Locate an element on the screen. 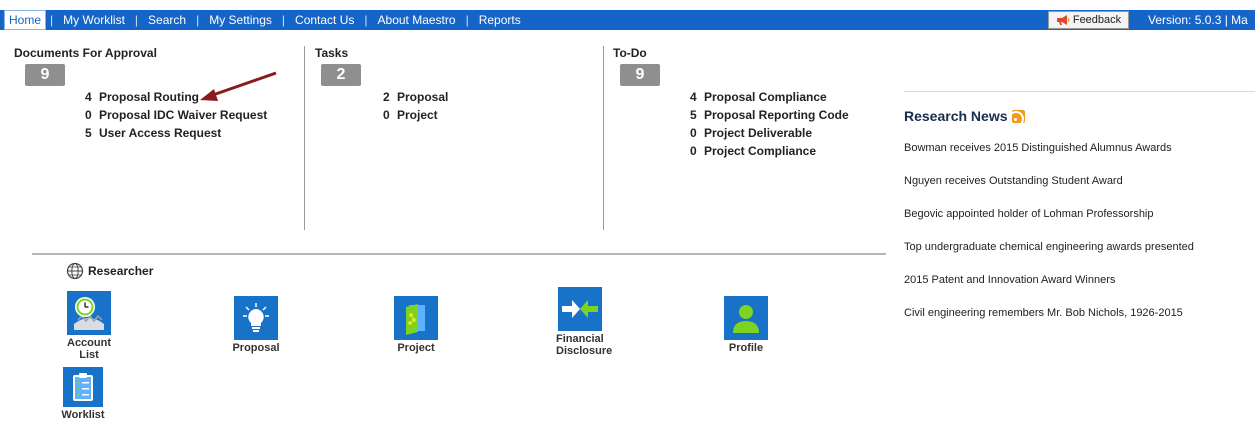  nav-my-worklist: My Worklist is located at coordinates (94, 20).